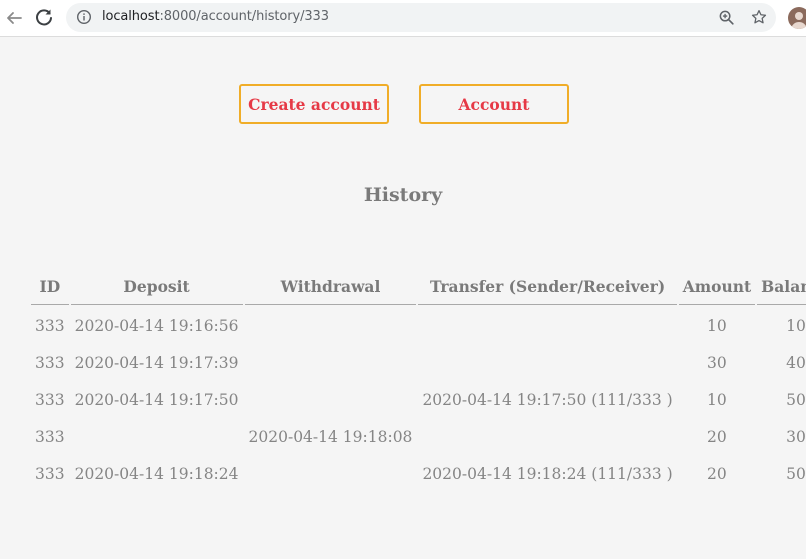 The width and height of the screenshot is (806, 559). Describe the element at coordinates (717, 286) in the screenshot. I see `header-amount: Amount` at that location.